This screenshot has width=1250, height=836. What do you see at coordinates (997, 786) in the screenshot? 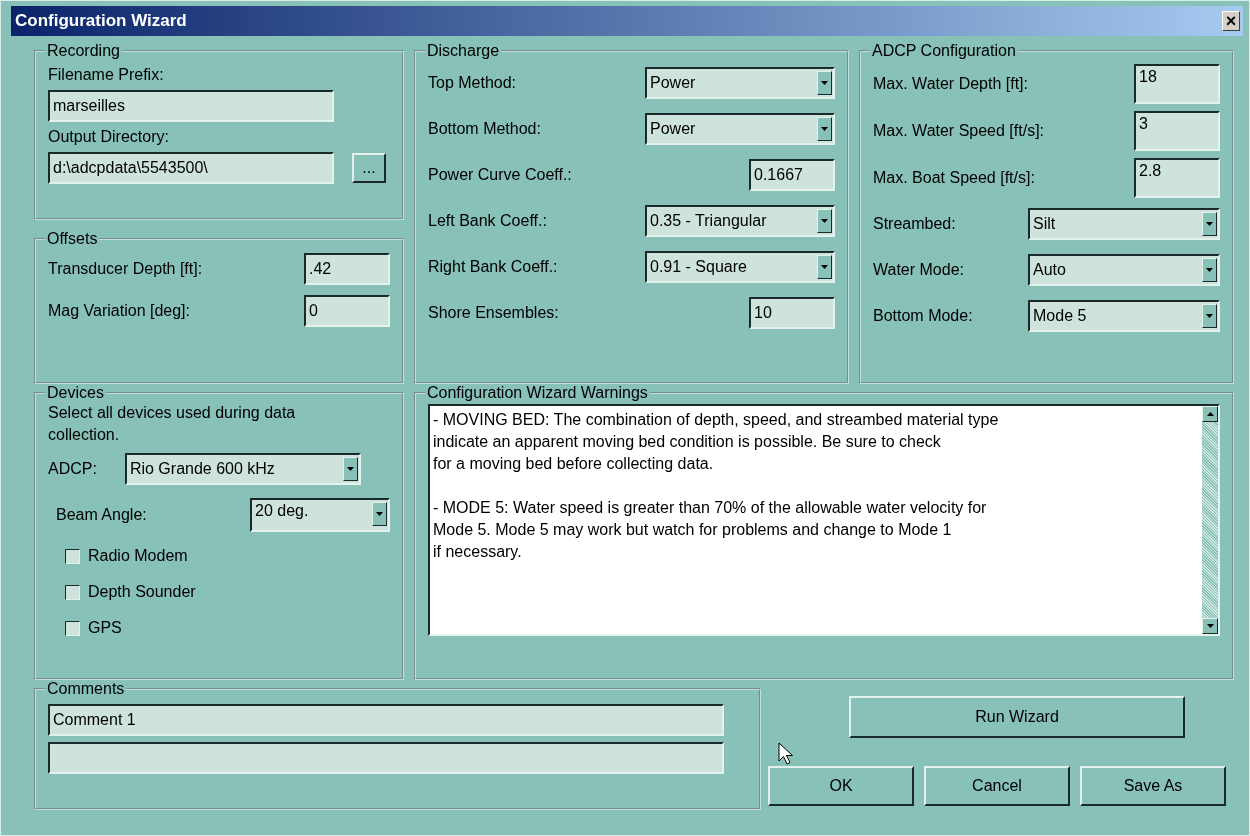
I see `dialog-button: Cancel` at bounding box center [997, 786].